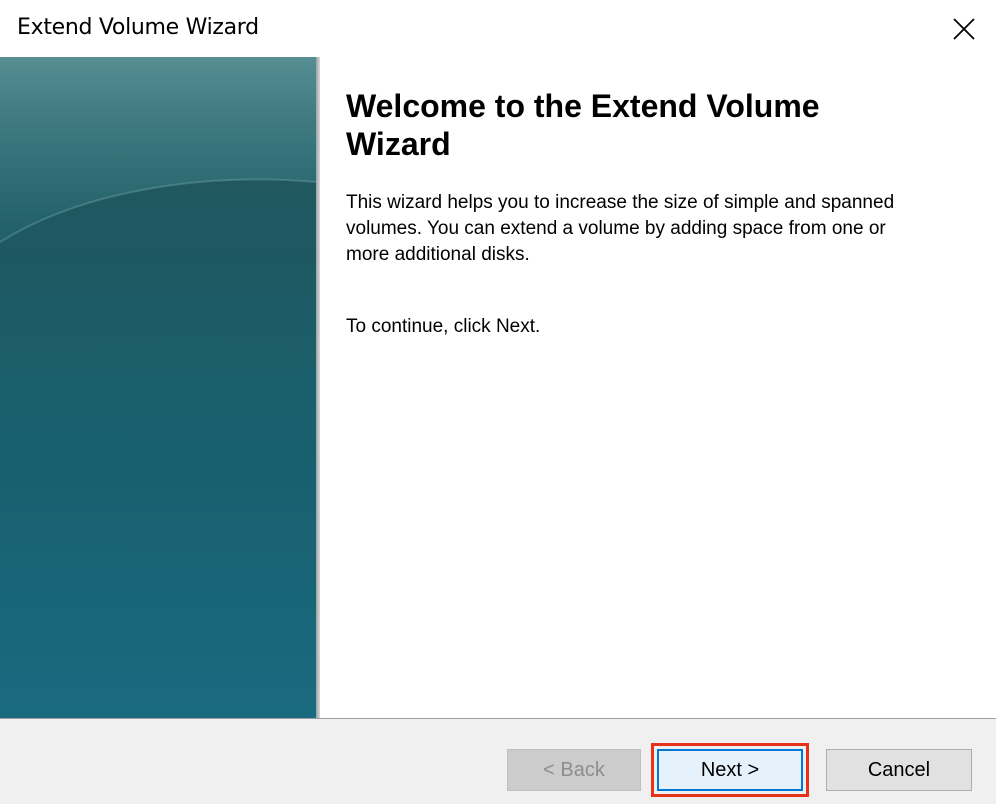 The width and height of the screenshot is (996, 804). Describe the element at coordinates (583, 125) in the screenshot. I see `page-heading: Welcome to the Extend Volume Wizard` at that location.